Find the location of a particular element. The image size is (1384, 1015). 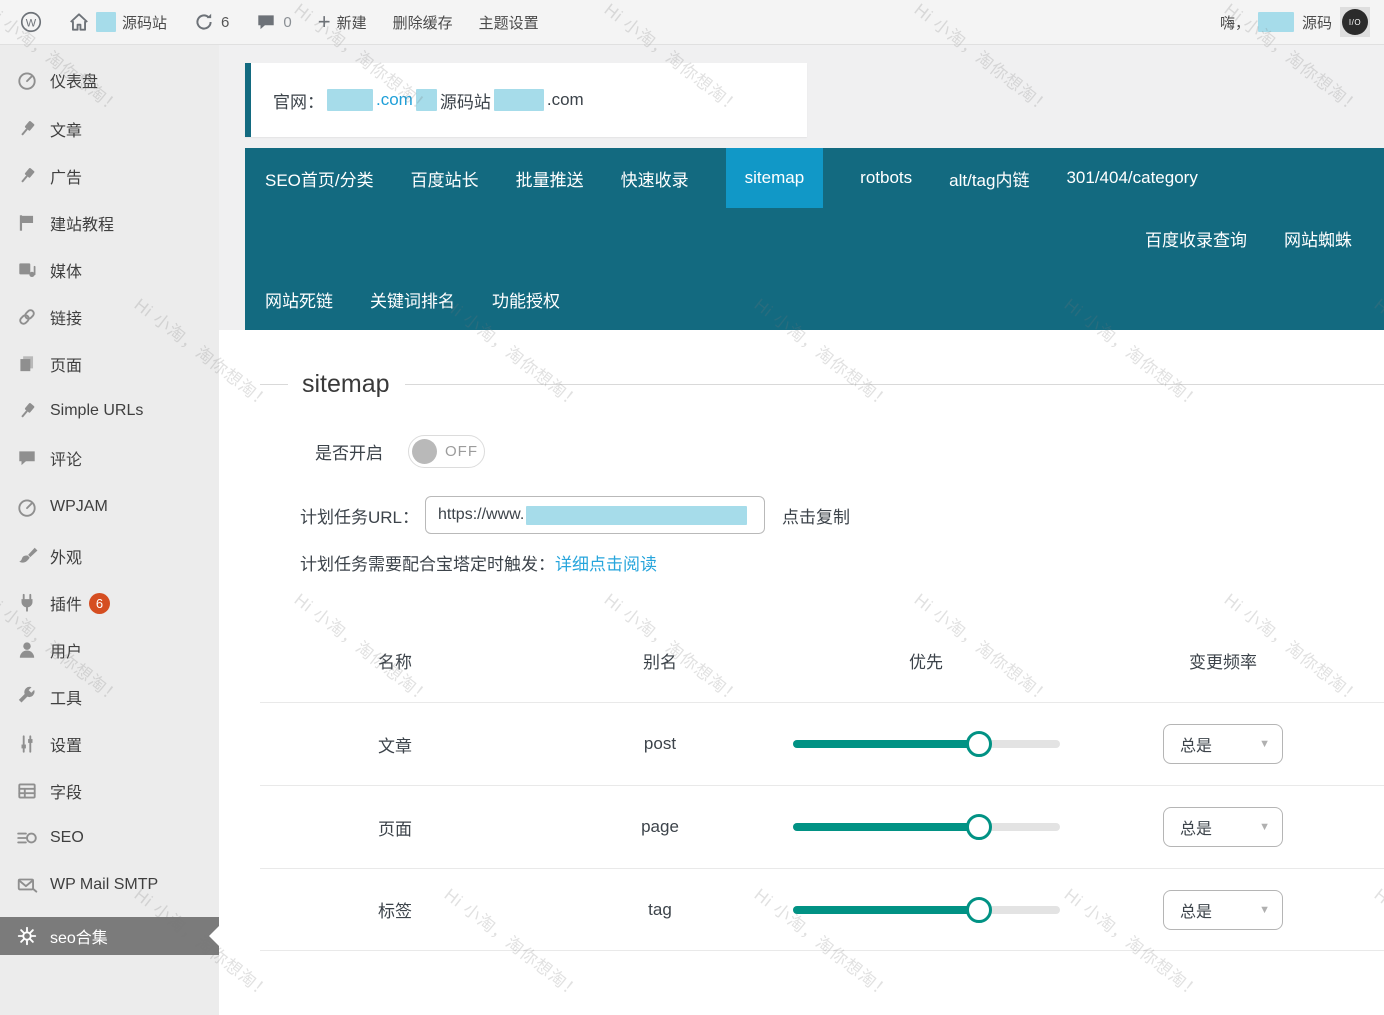

sidebar-item-seo-collection: seo合集 is located at coordinates (109, 936).